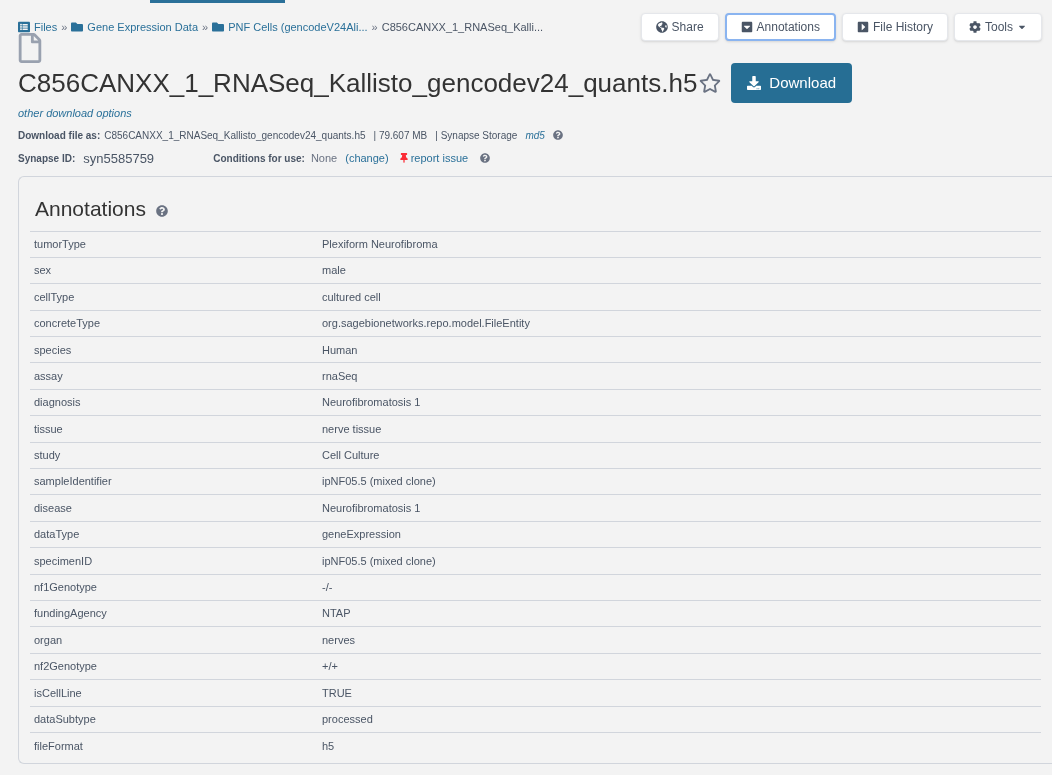 The width and height of the screenshot is (1052, 775). What do you see at coordinates (661, 27) in the screenshot?
I see `globe-icon` at bounding box center [661, 27].